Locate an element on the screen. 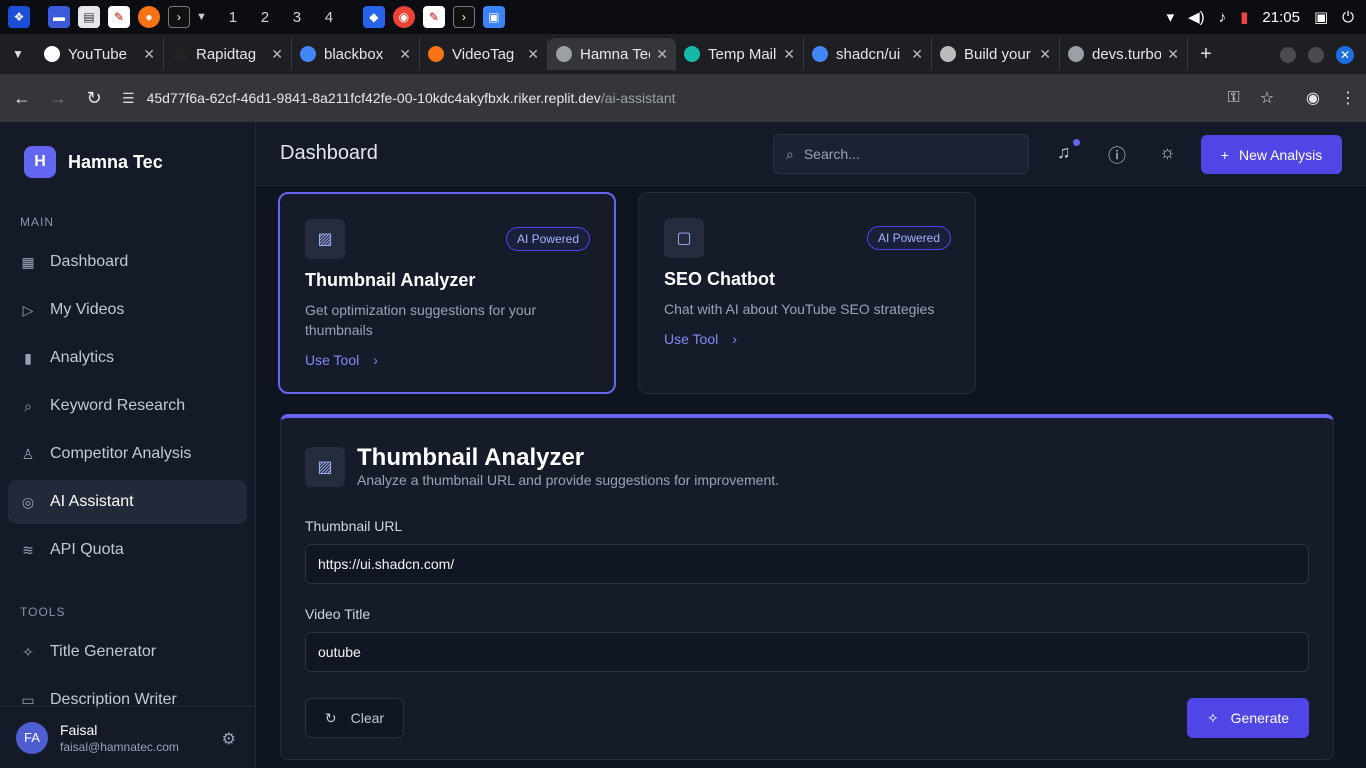 The height and width of the screenshot is (768, 1366). tab-title: VideoTag is located at coordinates (483, 54).